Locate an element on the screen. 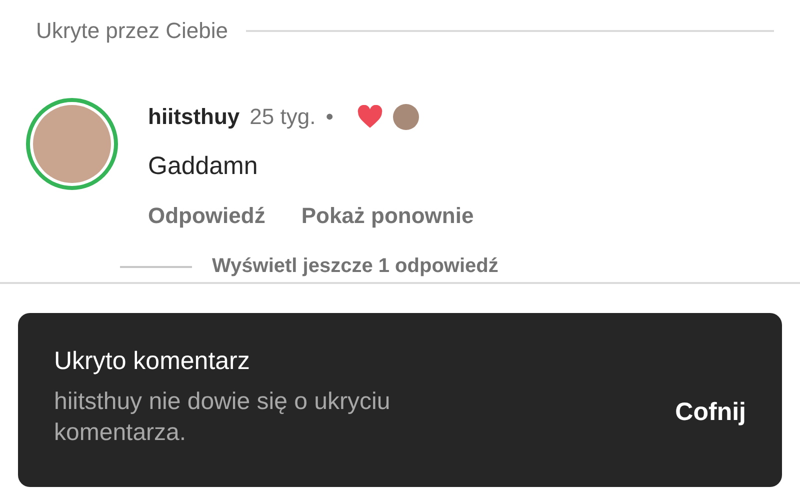  snackbar-title: Ukryto komentarz is located at coordinates (152, 361).